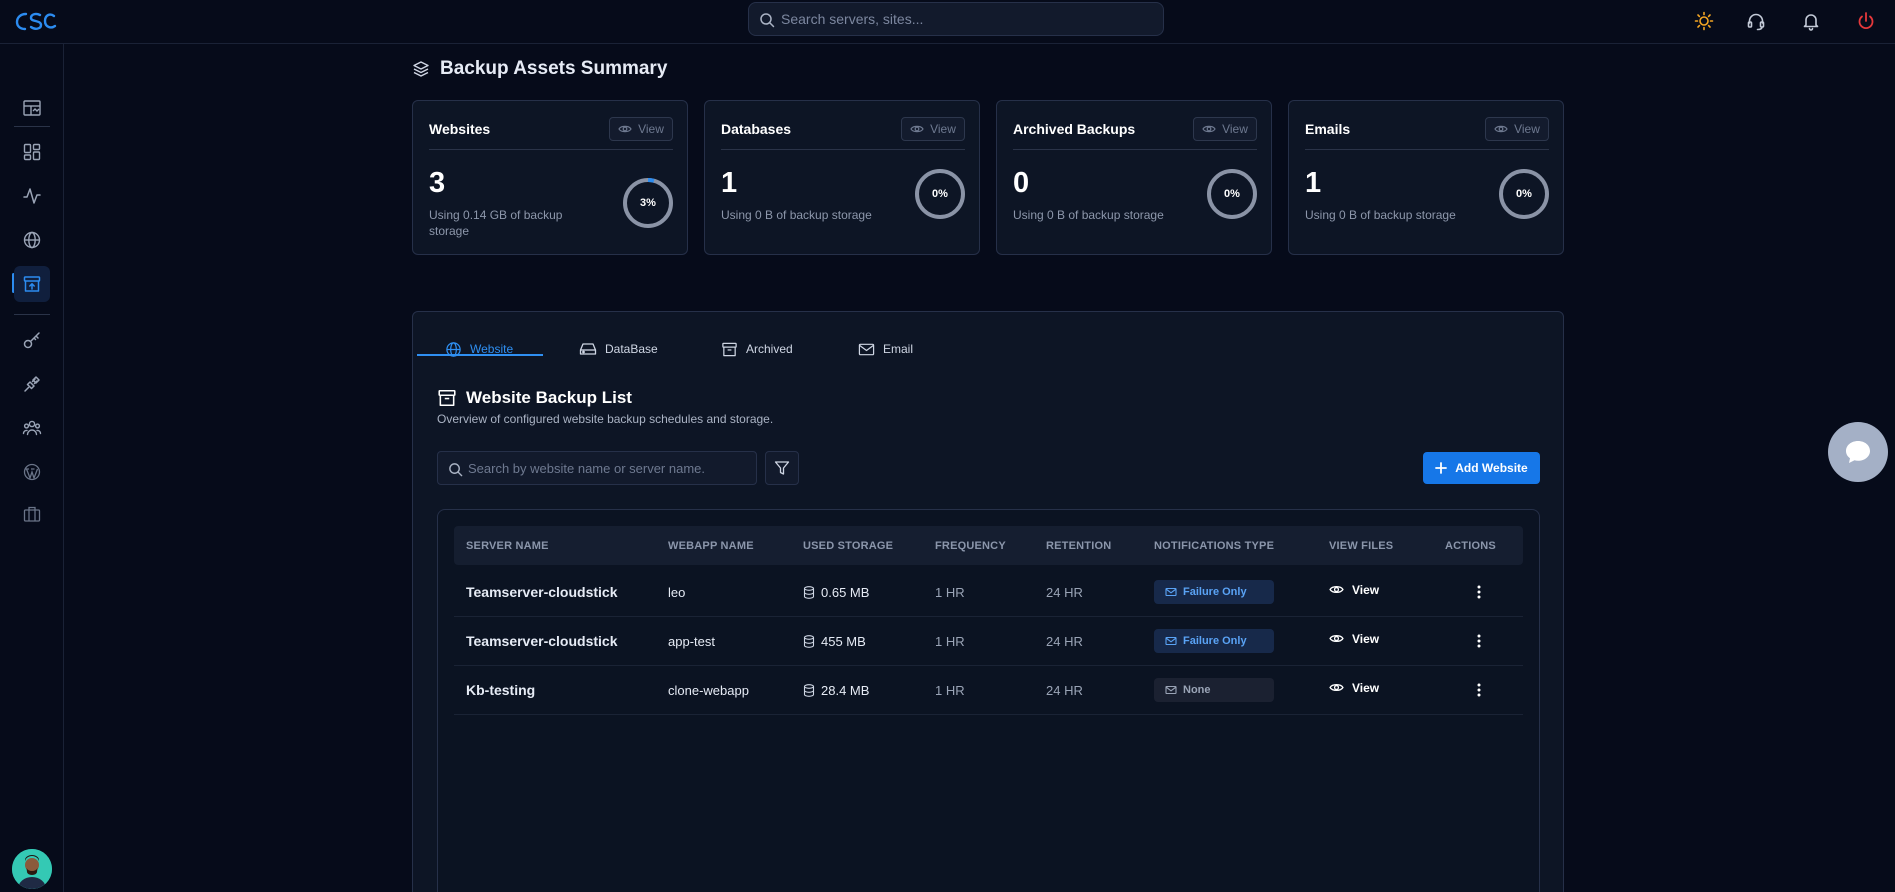  What do you see at coordinates (1858, 452) in the screenshot?
I see `chat-widget-button` at bounding box center [1858, 452].